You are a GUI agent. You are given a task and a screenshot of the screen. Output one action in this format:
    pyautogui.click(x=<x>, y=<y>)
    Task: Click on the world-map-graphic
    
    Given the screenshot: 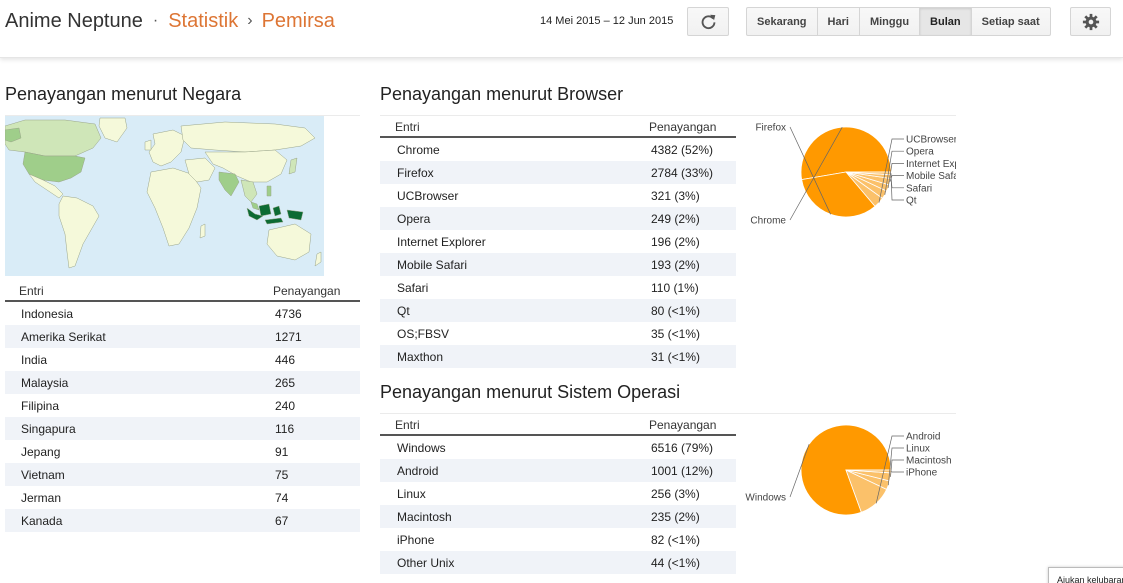 What is the action you would take?
    pyautogui.click(x=163, y=193)
    